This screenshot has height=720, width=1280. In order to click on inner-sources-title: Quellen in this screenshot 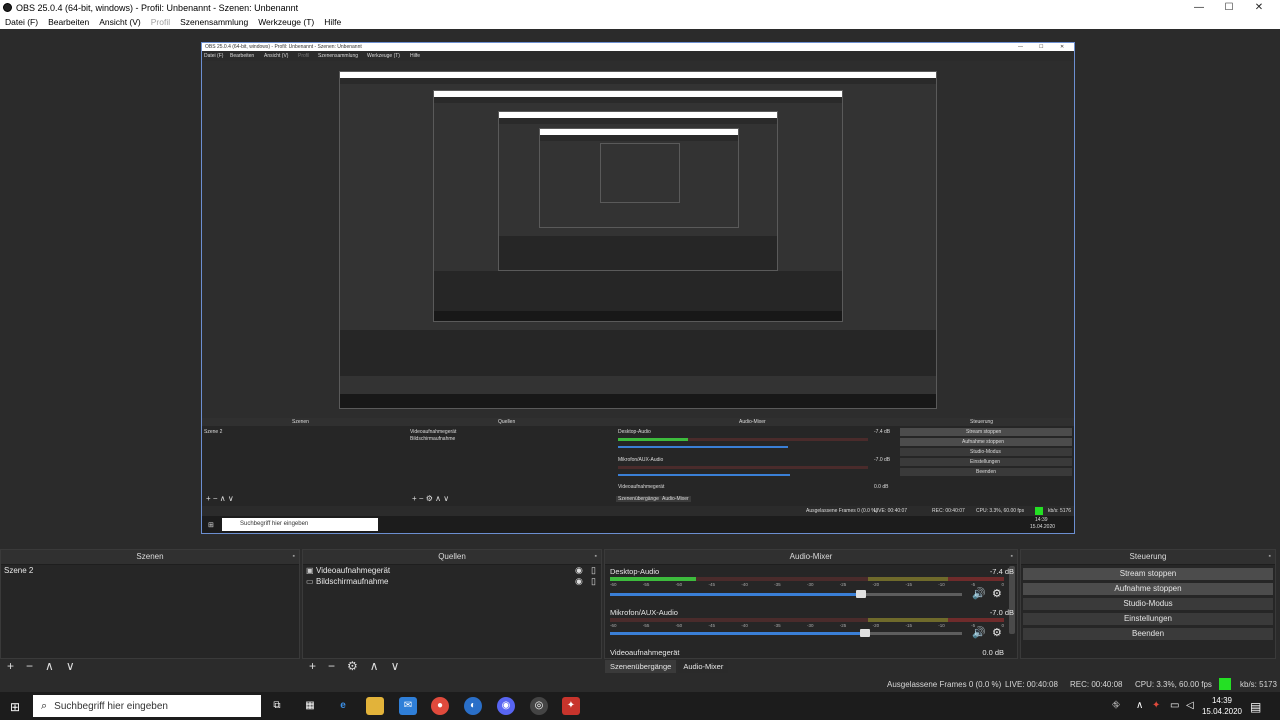, I will do `click(507, 422)`.